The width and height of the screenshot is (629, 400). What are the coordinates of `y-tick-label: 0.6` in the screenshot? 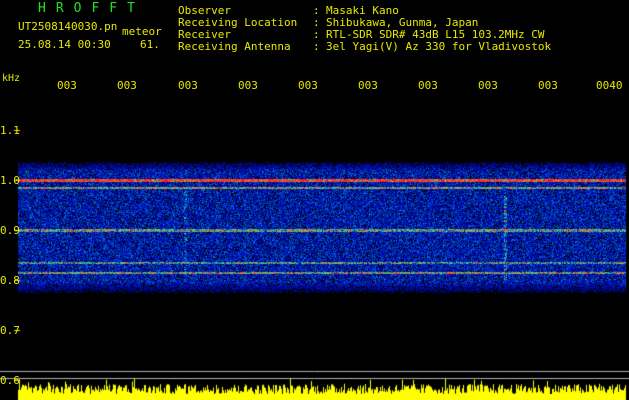 It's located at (10, 380).